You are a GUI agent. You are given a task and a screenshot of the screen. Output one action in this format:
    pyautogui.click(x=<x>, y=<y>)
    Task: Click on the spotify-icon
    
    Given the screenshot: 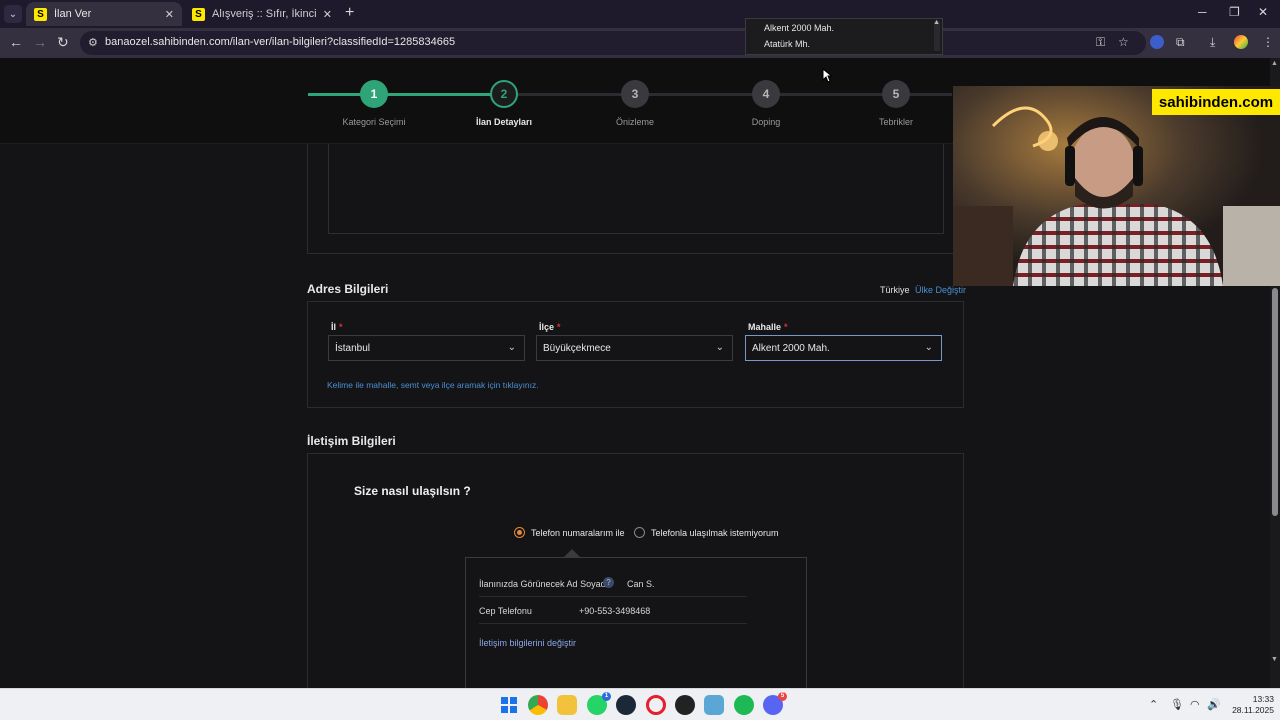 What is the action you would take?
    pyautogui.click(x=744, y=705)
    